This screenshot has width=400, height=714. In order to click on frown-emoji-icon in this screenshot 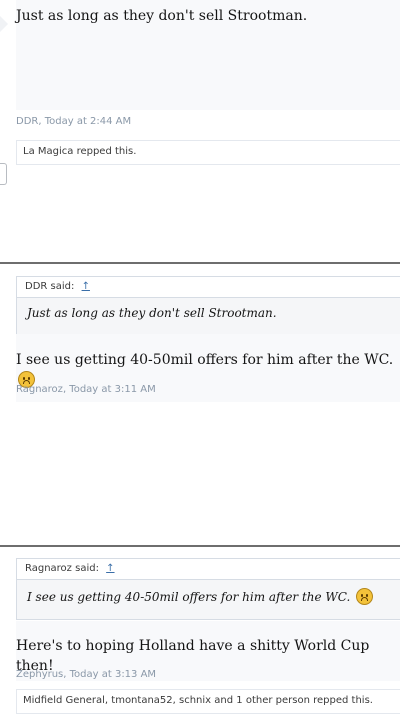, I will do `click(365, 596)`.